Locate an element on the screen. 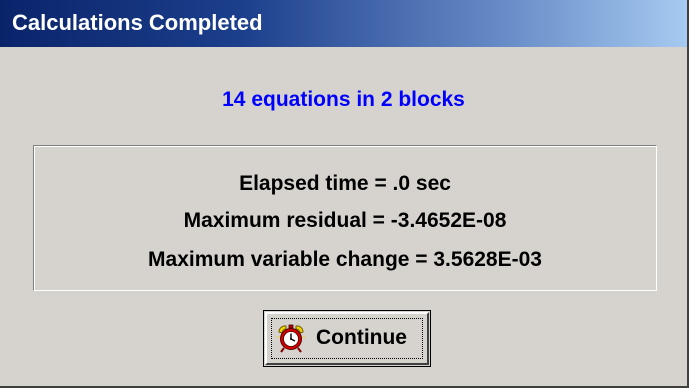 This screenshot has height=390, width=691. alarm-clock-icon is located at coordinates (291, 338).